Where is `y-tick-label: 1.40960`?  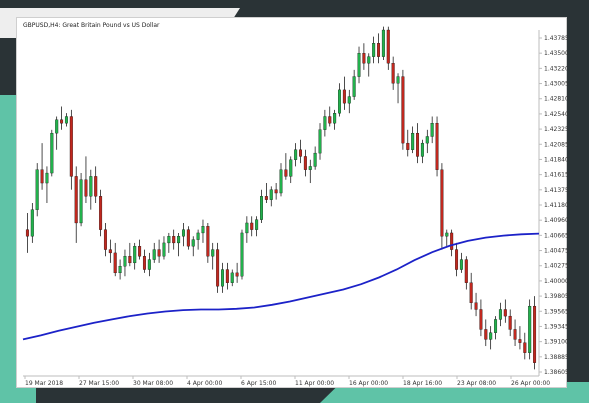 y-tick-label: 1.40960 is located at coordinates (556, 220).